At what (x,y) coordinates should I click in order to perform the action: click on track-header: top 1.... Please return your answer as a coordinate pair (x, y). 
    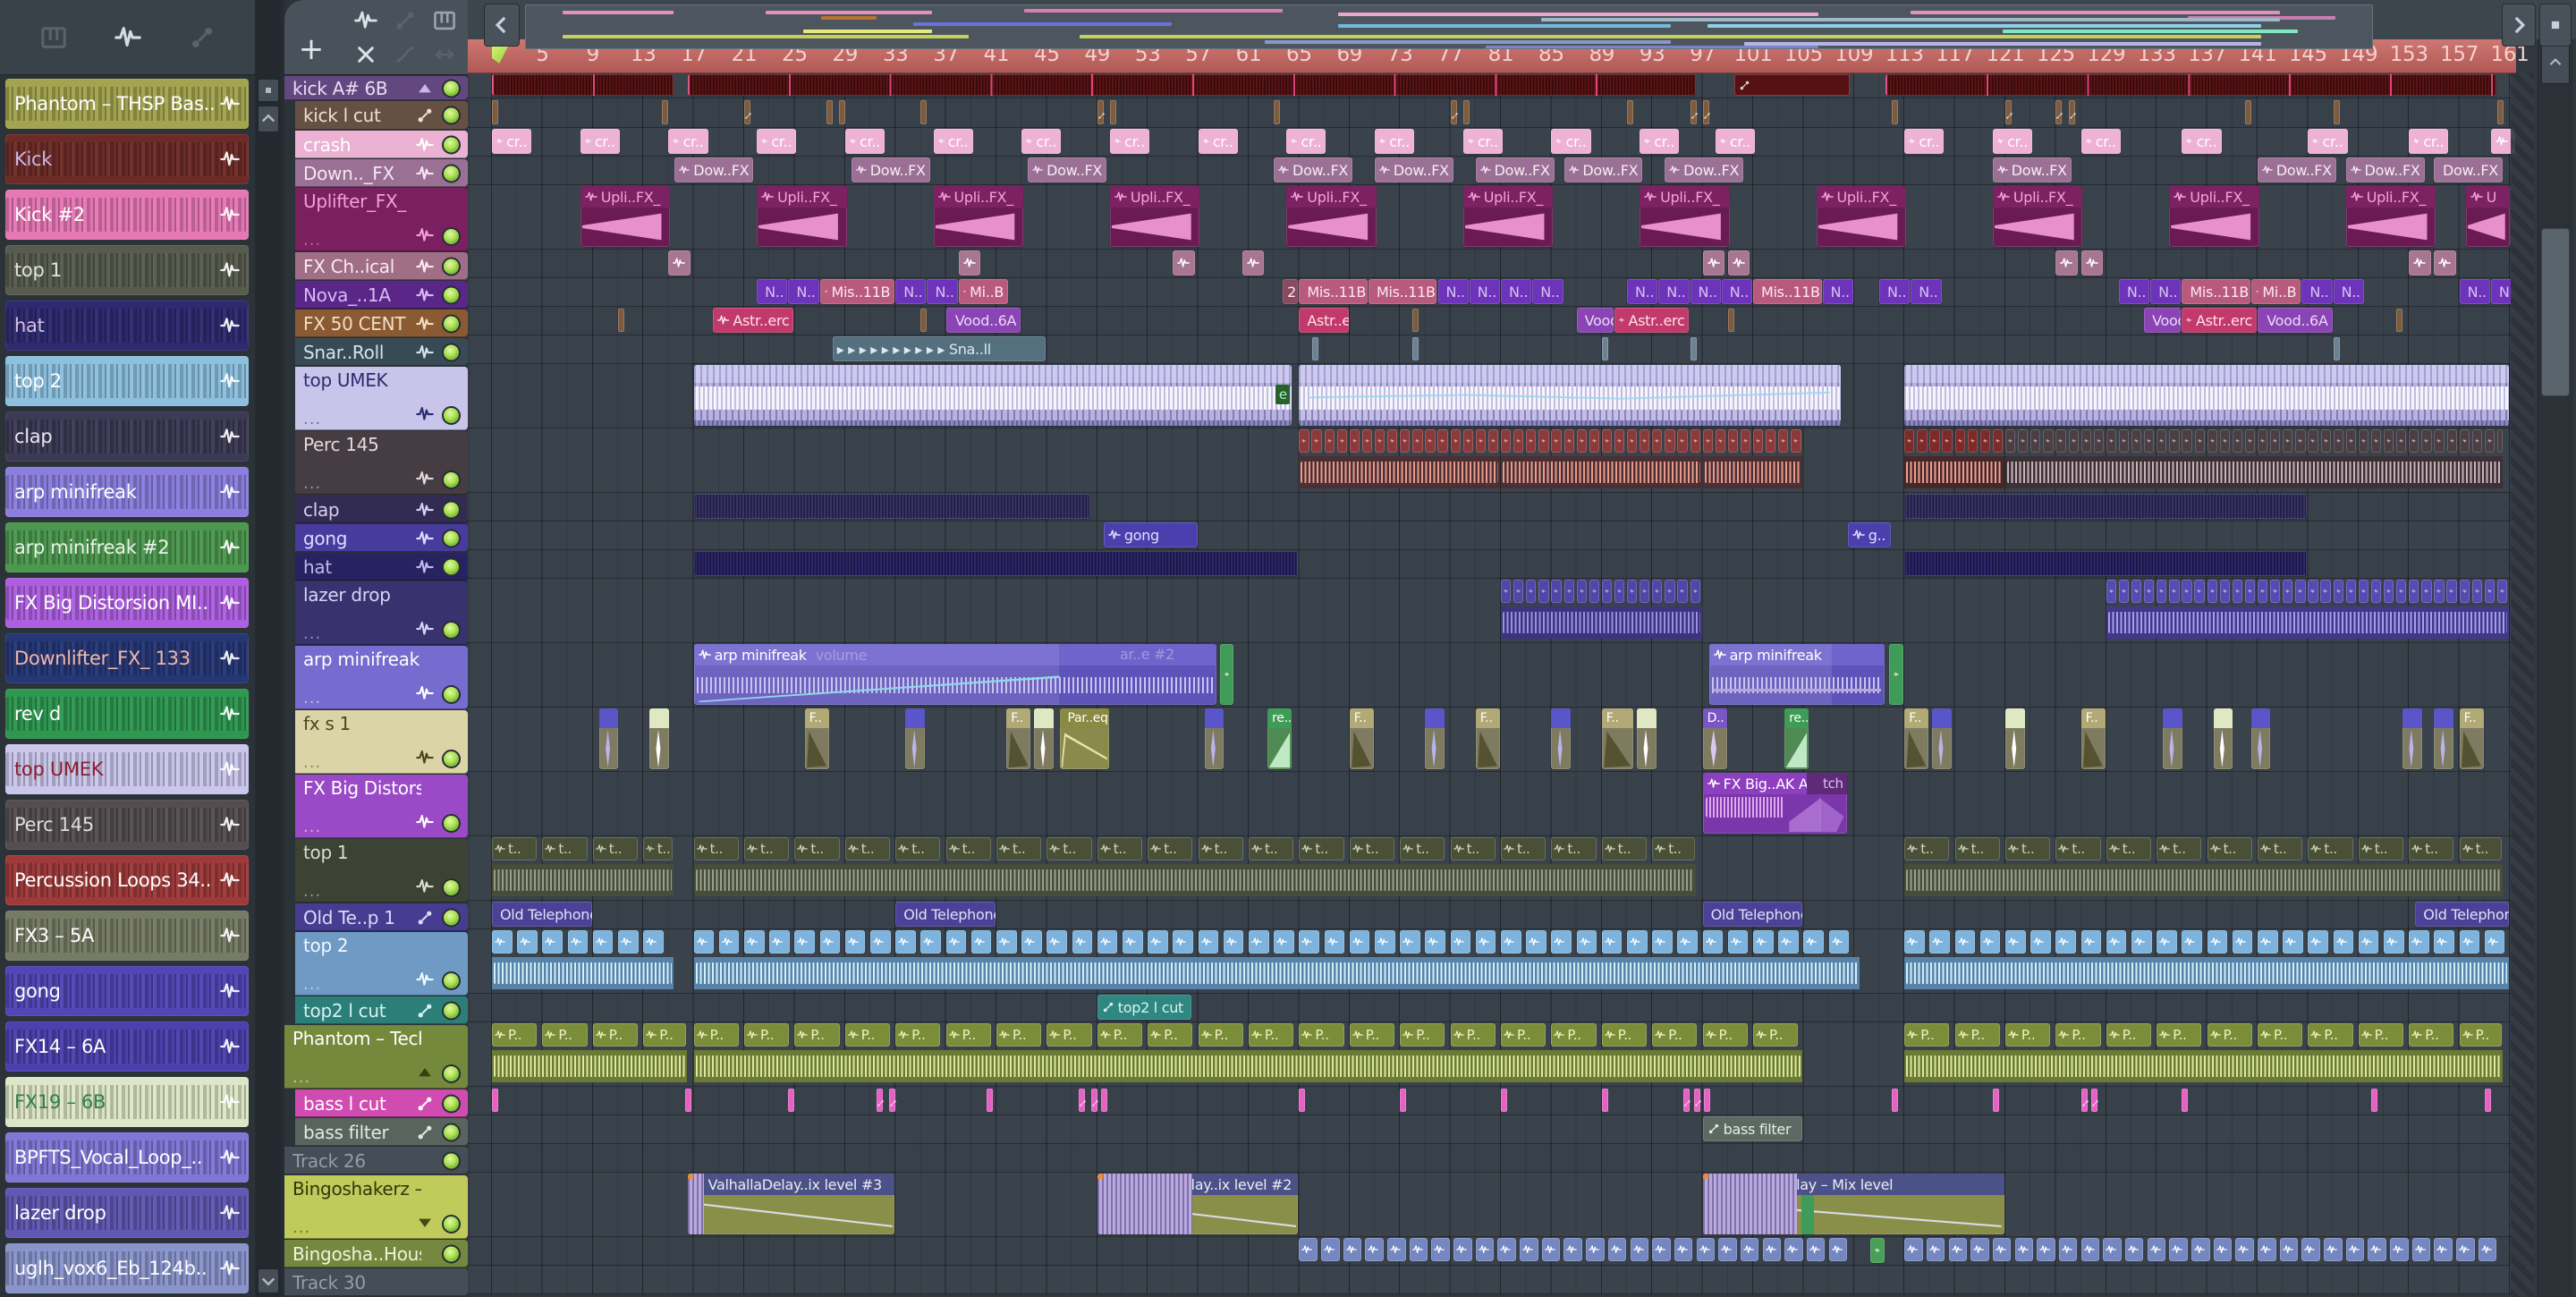
    Looking at the image, I should click on (381, 871).